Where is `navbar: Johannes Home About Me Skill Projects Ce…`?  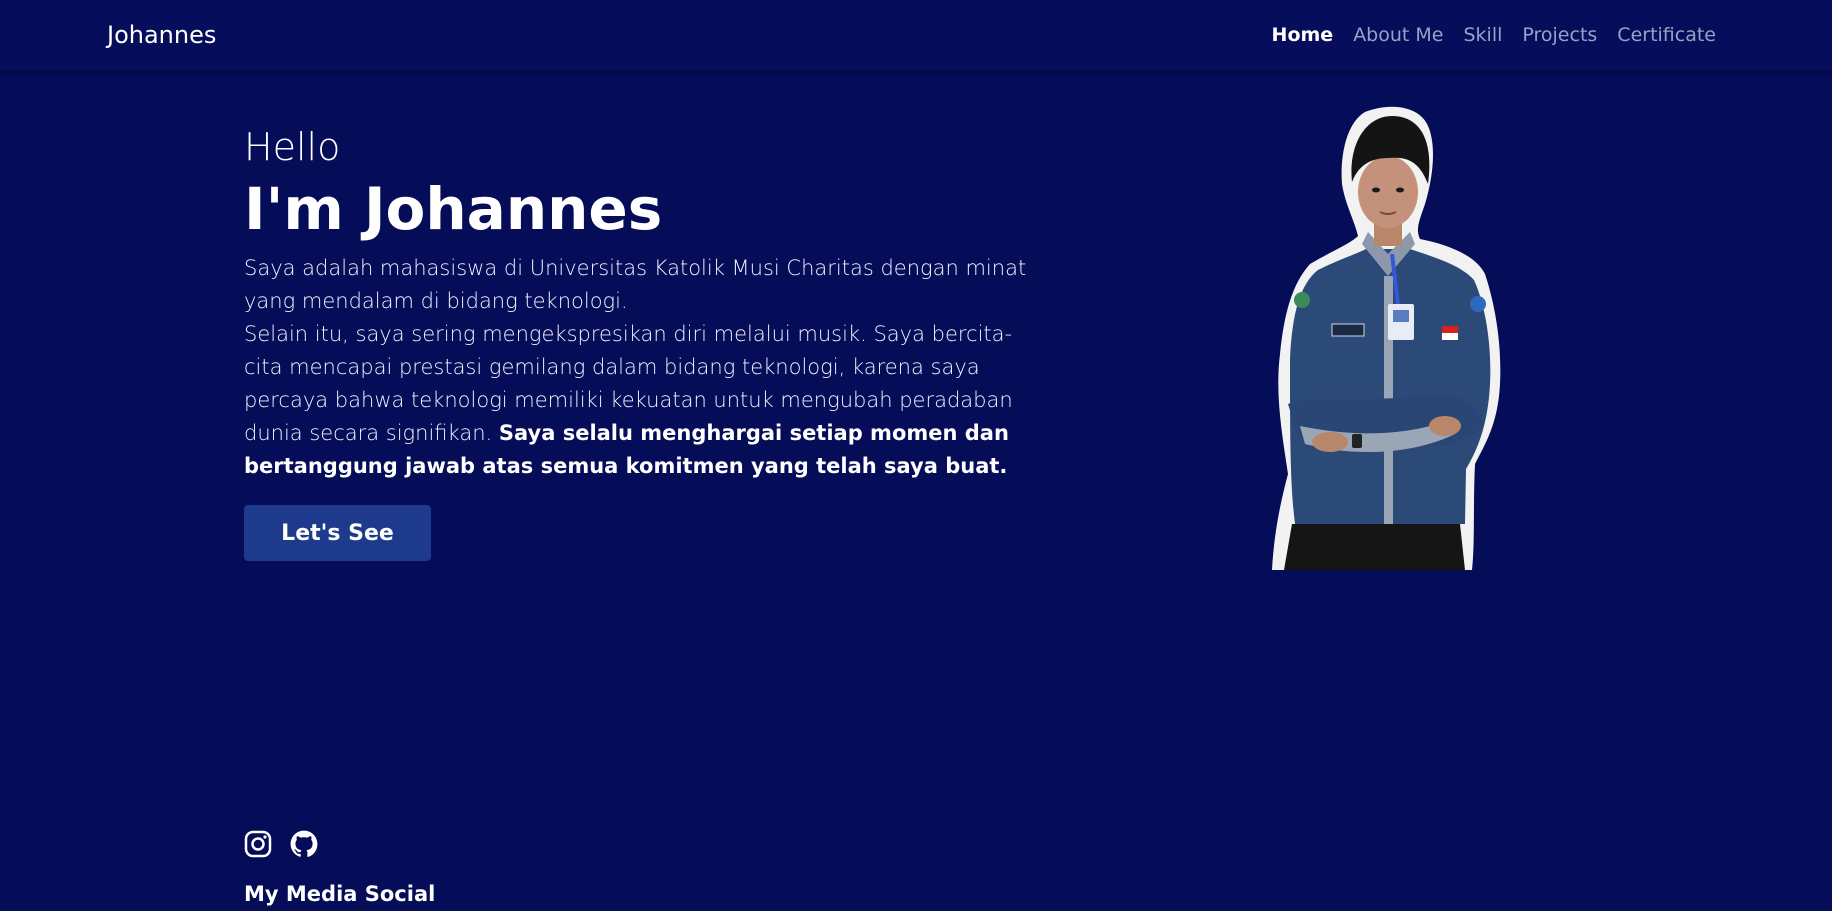 navbar: Johannes Home About Me Skill Projects Ce… is located at coordinates (916, 35).